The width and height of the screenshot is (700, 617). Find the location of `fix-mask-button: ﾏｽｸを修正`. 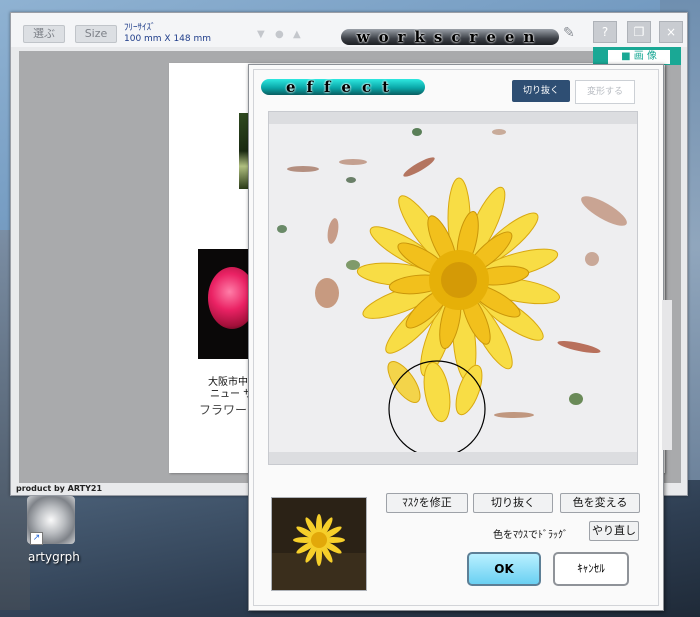

fix-mask-button: ﾏｽｸを修正 is located at coordinates (427, 503).